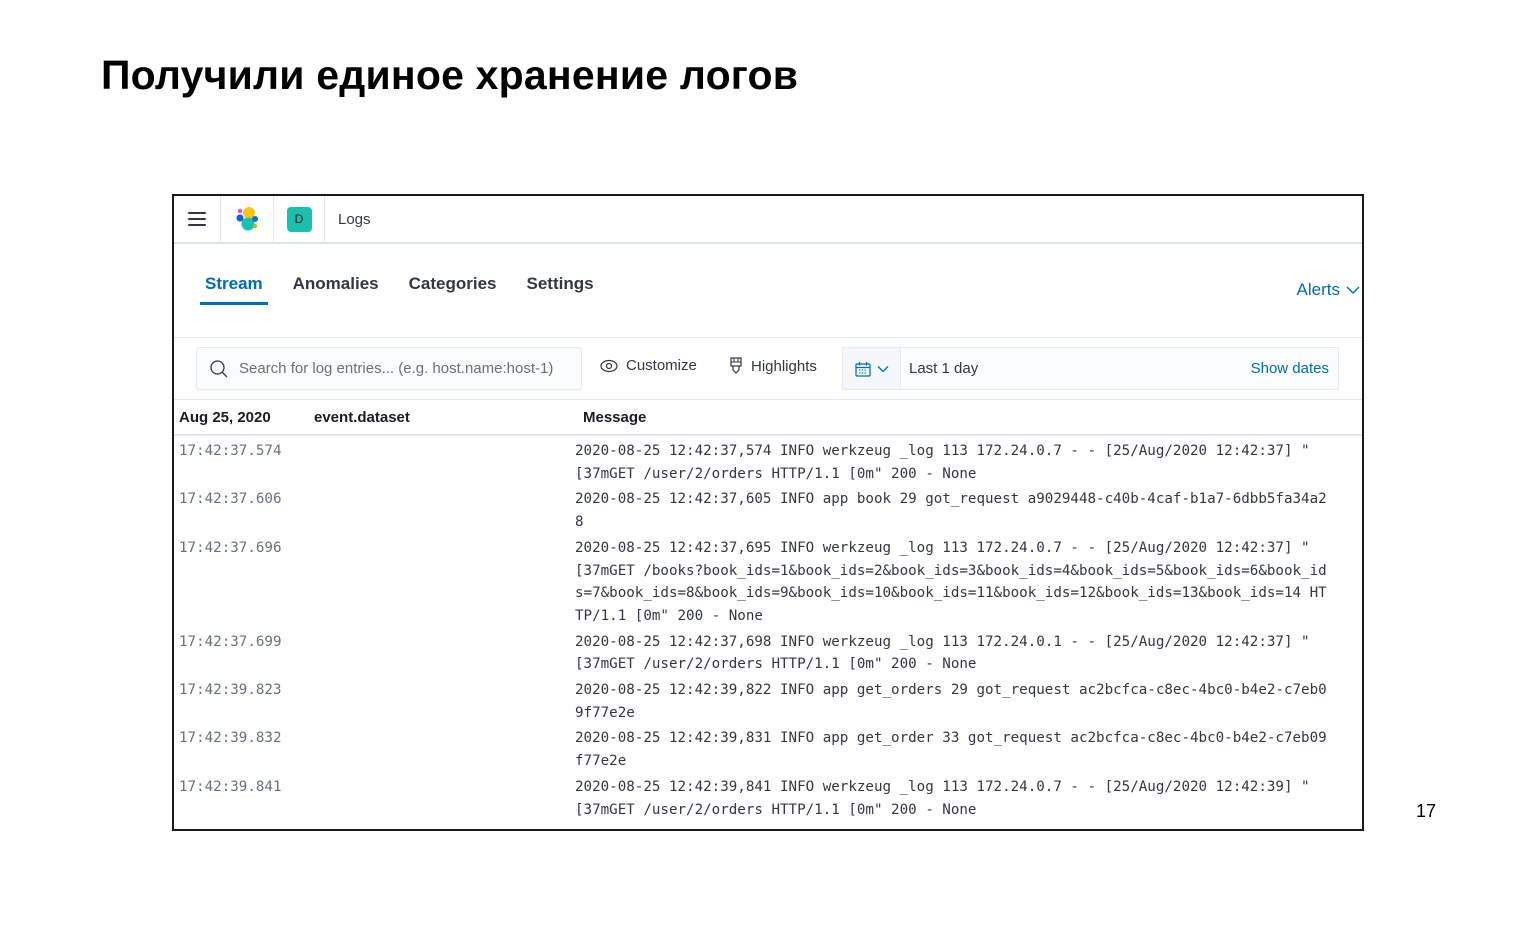  What do you see at coordinates (230, 690) in the screenshot?
I see `log-timestamp: 17:42:39.823` at bounding box center [230, 690].